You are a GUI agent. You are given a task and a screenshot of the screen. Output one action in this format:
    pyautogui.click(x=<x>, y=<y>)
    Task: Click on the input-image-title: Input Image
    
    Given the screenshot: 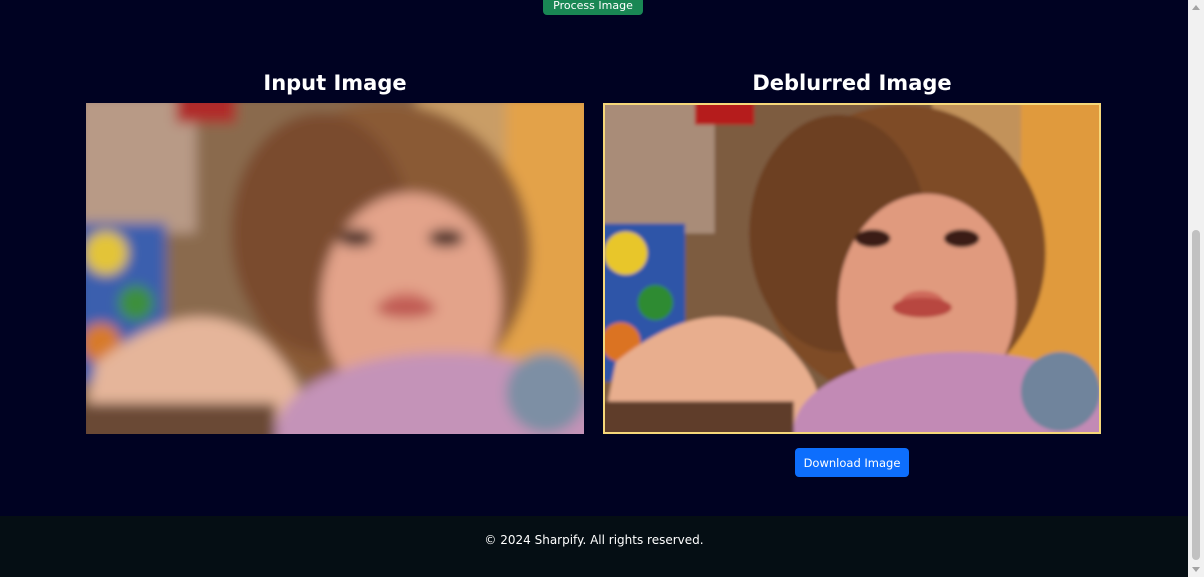 What is the action you would take?
    pyautogui.click(x=335, y=83)
    